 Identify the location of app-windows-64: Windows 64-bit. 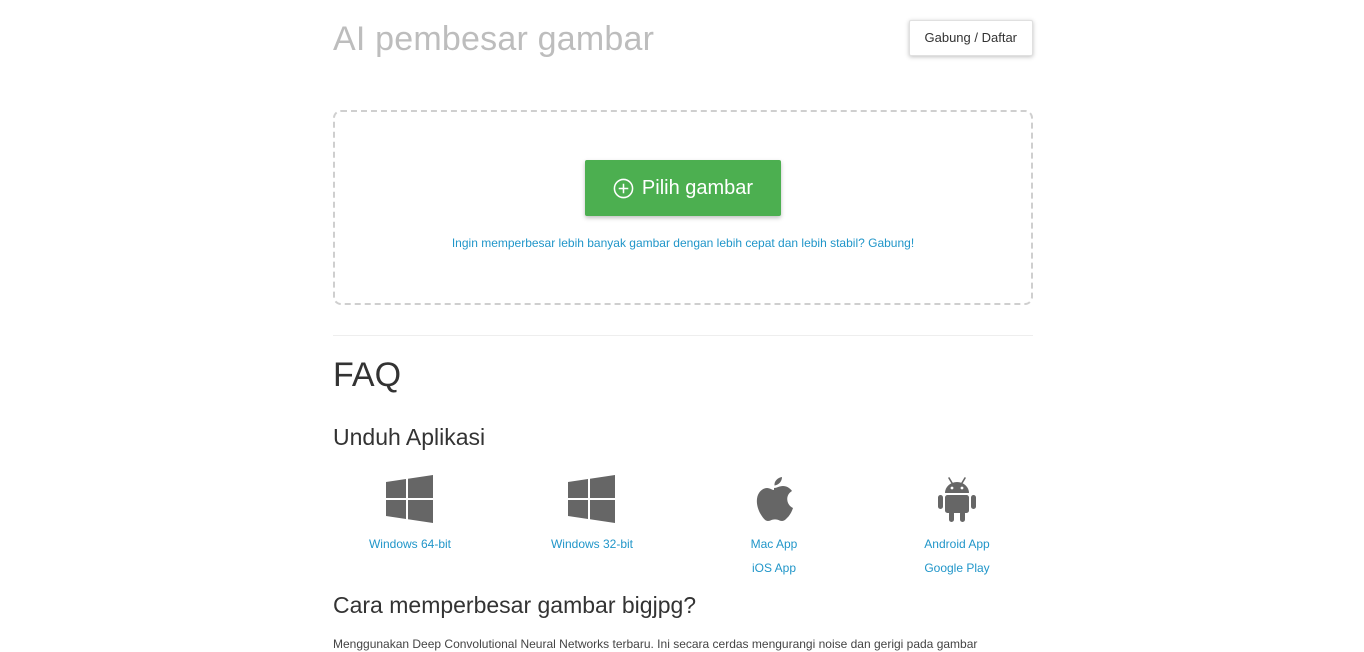
(410, 515).